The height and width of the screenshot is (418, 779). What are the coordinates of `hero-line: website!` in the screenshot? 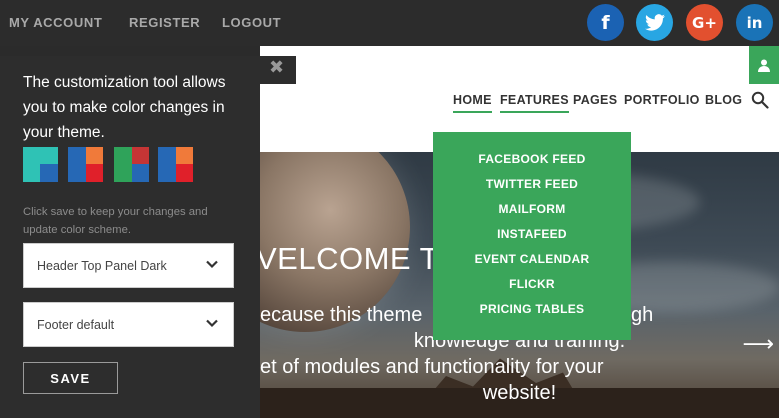 It's located at (519, 393).